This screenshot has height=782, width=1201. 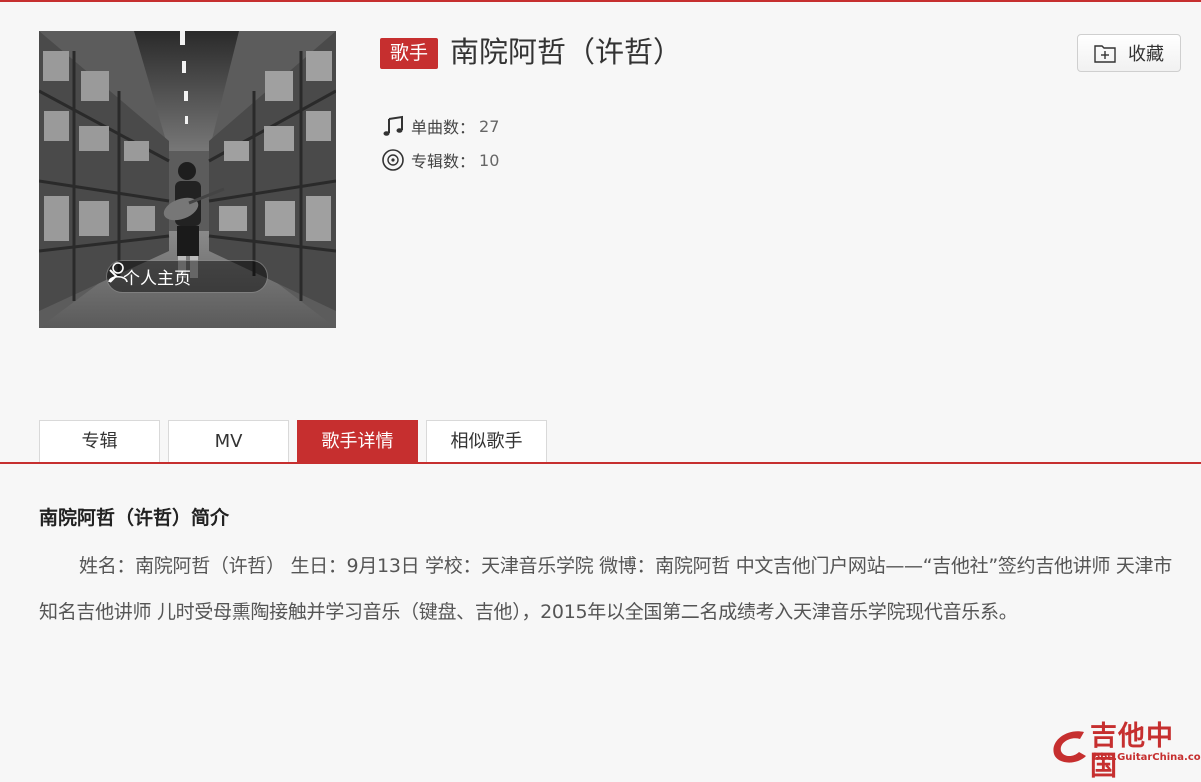 I want to click on artist-name: 南院阿哲（许哲）, so click(x=566, y=52).